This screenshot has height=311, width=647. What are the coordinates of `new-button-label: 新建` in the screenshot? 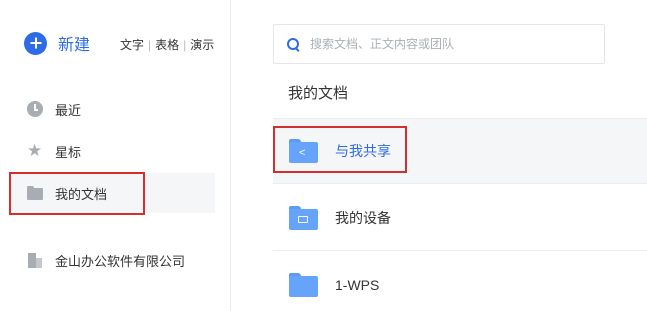 It's located at (74, 45).